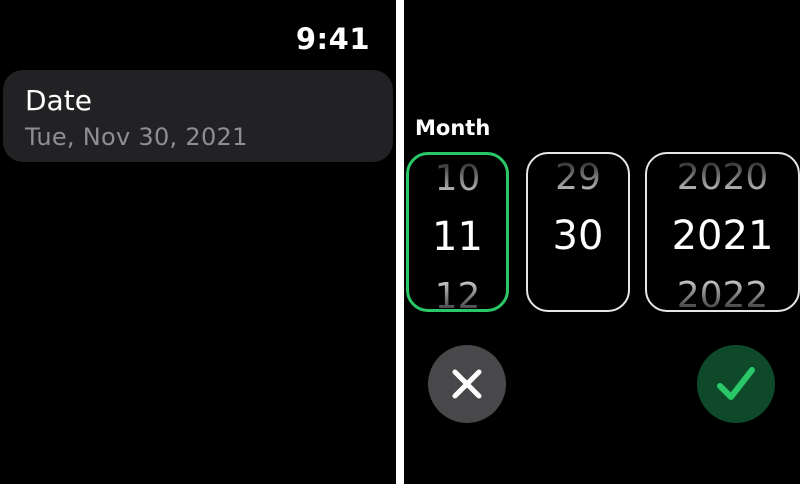  I want to click on year-current-value: 2021, so click(722, 236).